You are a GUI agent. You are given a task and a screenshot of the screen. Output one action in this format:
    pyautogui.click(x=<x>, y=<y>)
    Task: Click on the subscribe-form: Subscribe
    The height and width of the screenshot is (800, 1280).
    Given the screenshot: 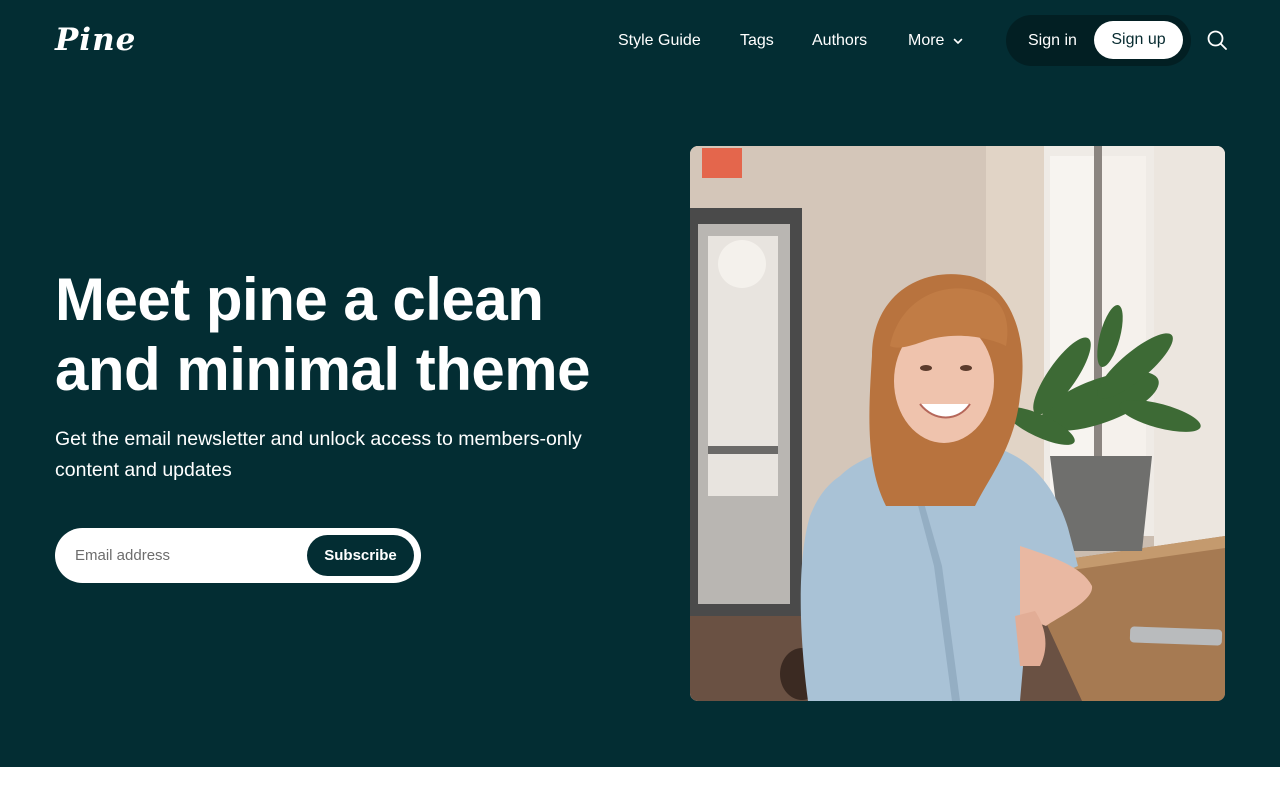 What is the action you would take?
    pyautogui.click(x=238, y=555)
    